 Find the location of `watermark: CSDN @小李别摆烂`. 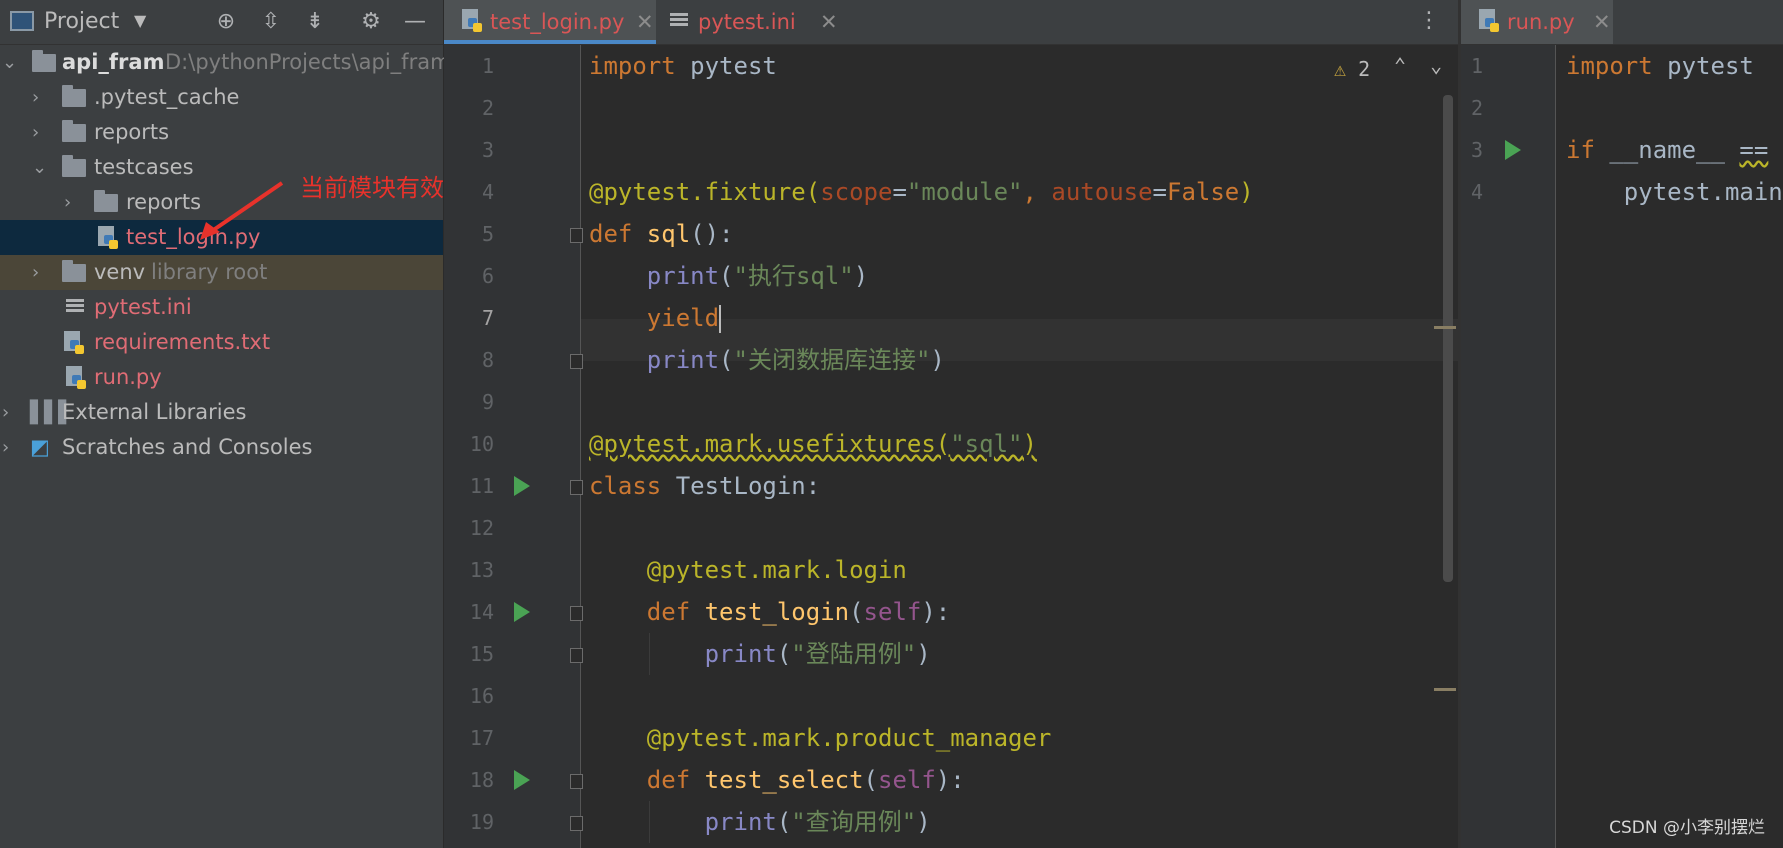

watermark: CSDN @小李别摆烂 is located at coordinates (1687, 828).